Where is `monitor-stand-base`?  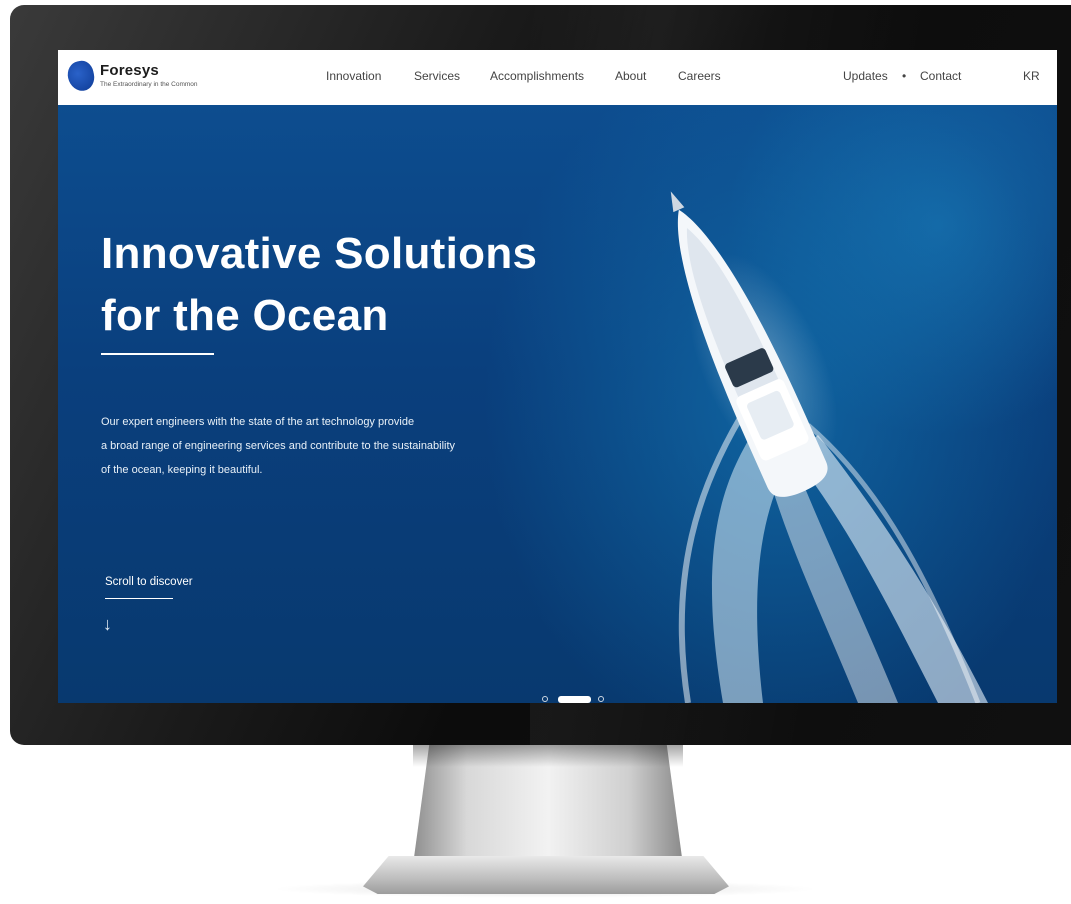 monitor-stand-base is located at coordinates (546, 875).